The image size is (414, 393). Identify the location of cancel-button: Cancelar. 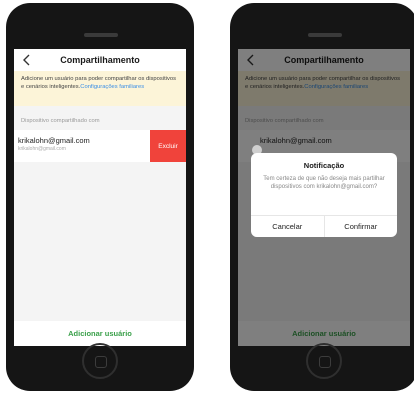
(287, 226).